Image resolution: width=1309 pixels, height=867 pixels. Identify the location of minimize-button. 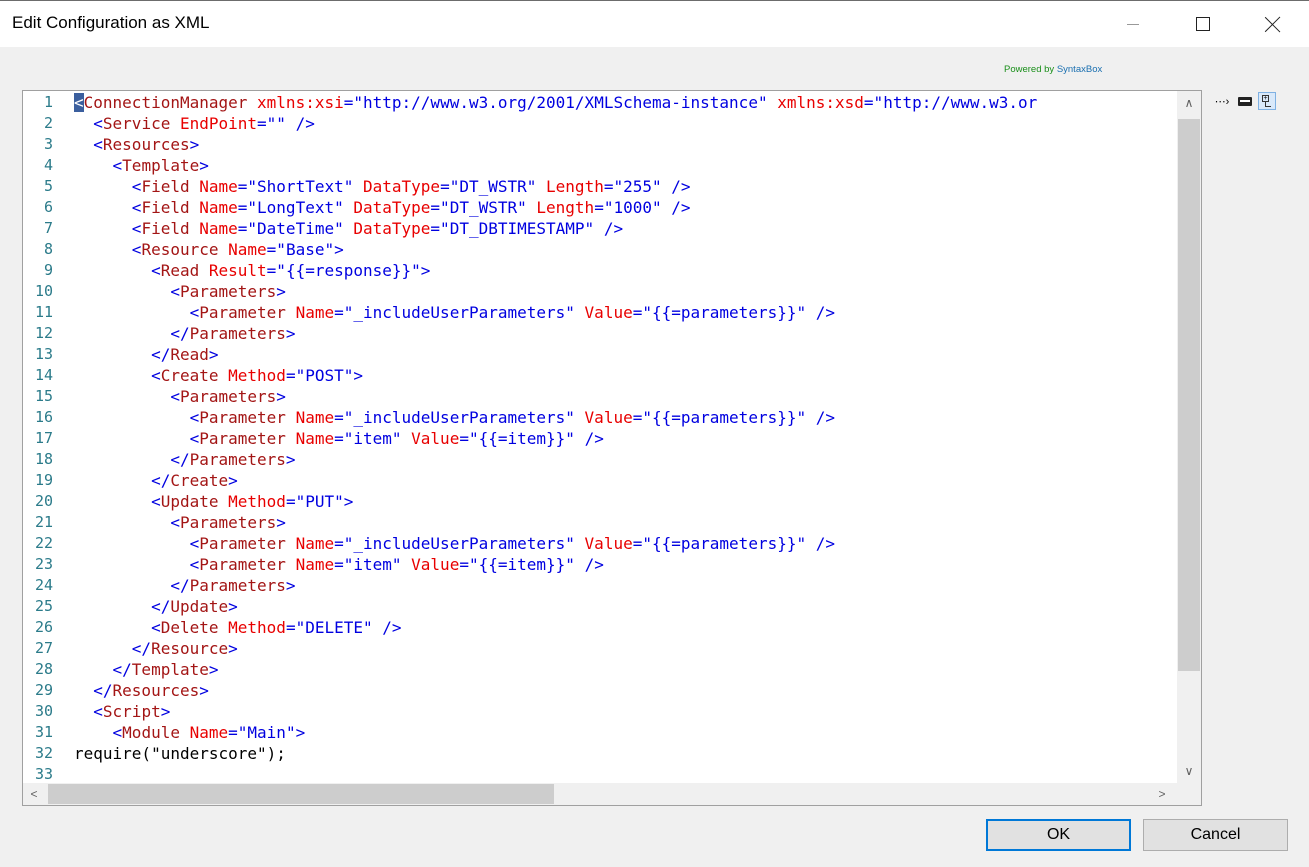
(1133, 24).